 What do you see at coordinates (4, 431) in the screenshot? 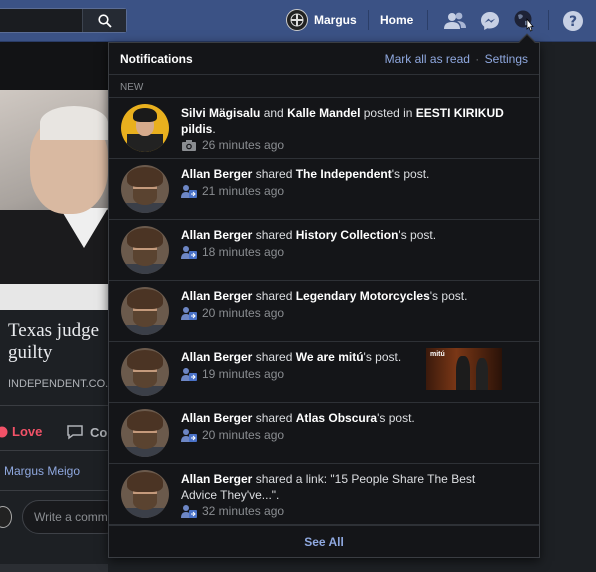
I see `heart-icon` at bounding box center [4, 431].